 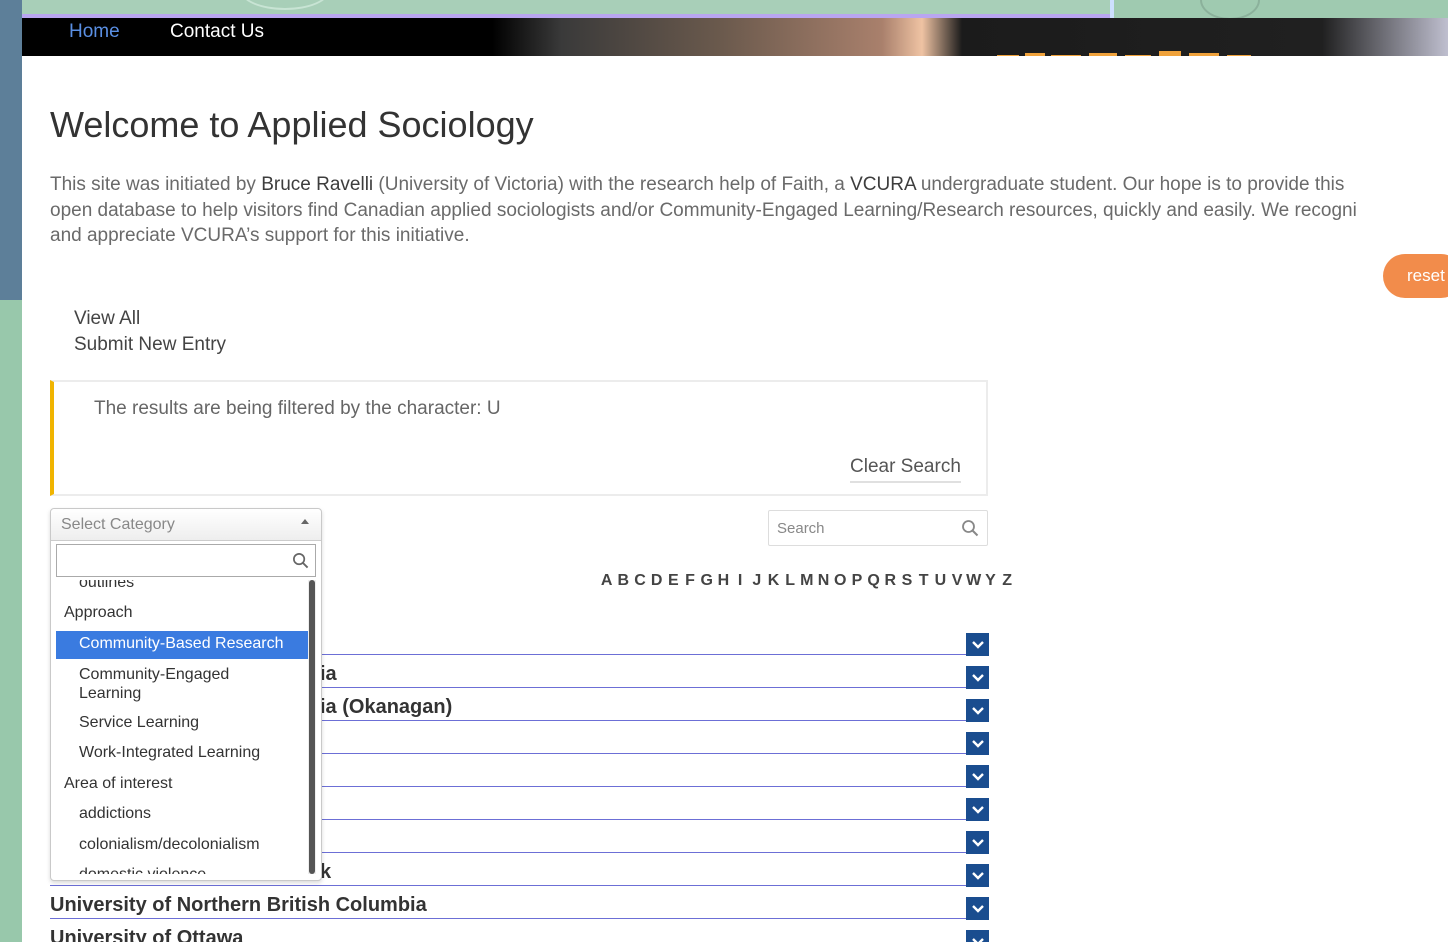 I want to click on alphabet-letter-k: K, so click(x=773, y=581).